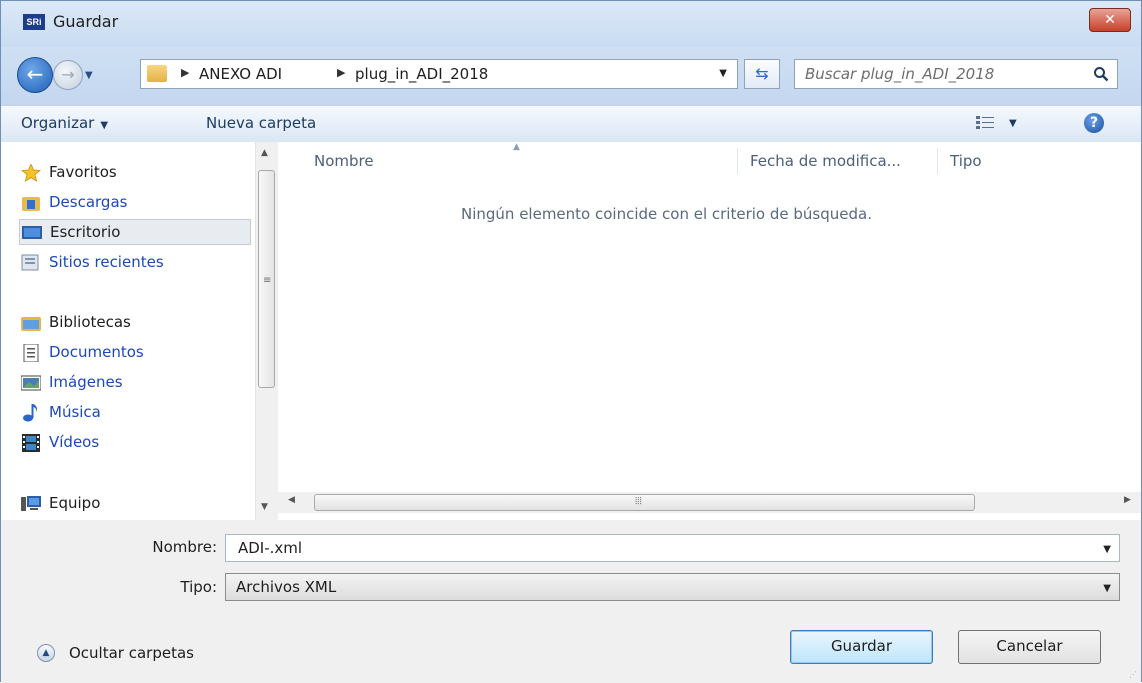 This screenshot has width=1142, height=683. What do you see at coordinates (644, 502) in the screenshot?
I see `scrollbar-thumb: ⦙⦙⦙` at bounding box center [644, 502].